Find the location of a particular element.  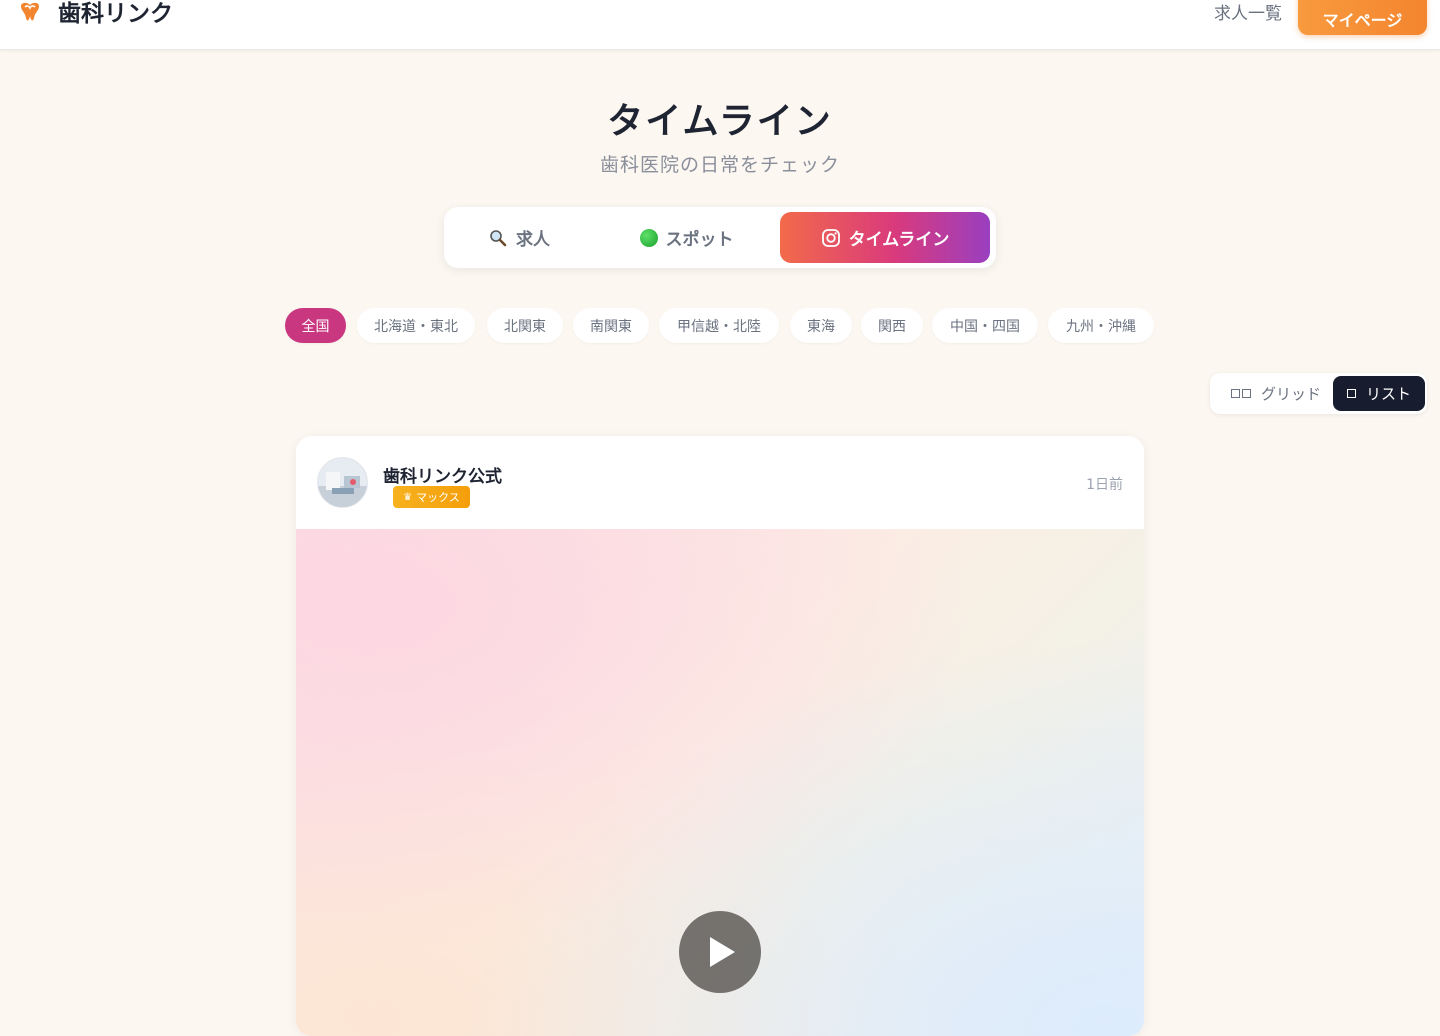

list-view-button: リスト is located at coordinates (1379, 393).